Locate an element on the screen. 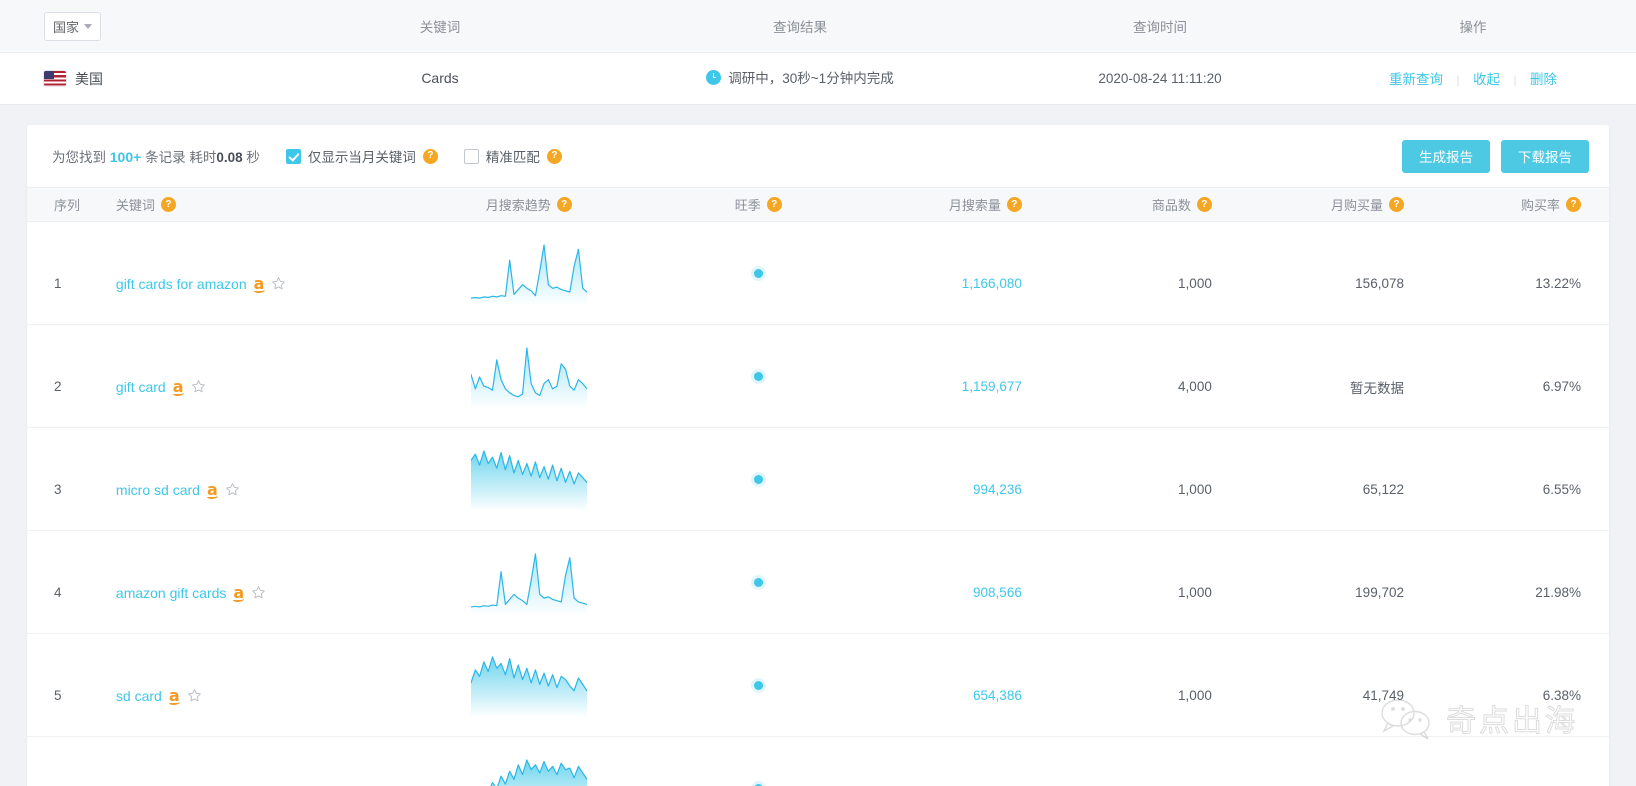  elapsed-seconds: 0.08 is located at coordinates (229, 157).